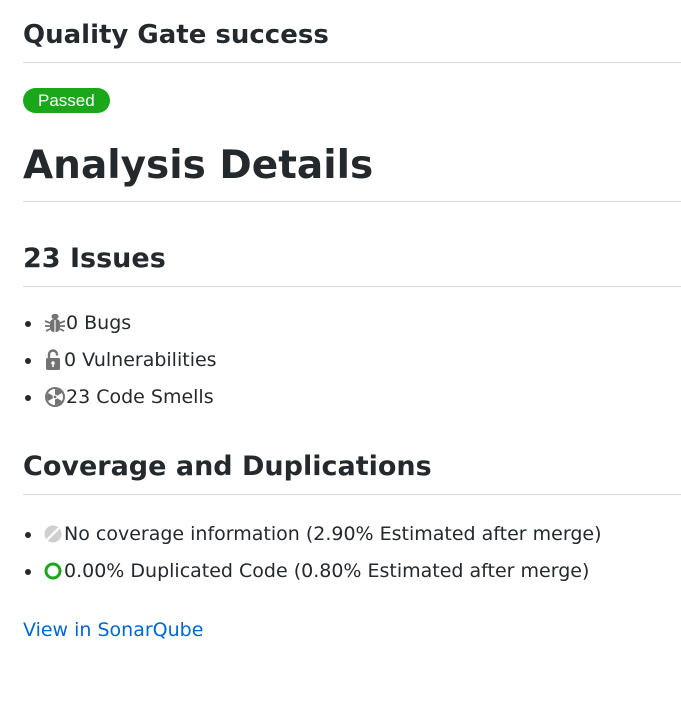  I want to click on issues-list: 0 Bugs 0 Vulnerabilities 23 Code Smells, so click(352, 360).